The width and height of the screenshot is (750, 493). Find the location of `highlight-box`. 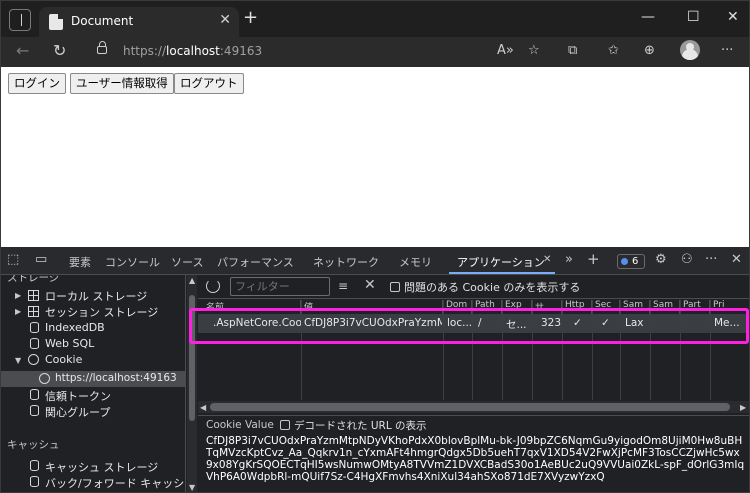

highlight-box is located at coordinates (469, 326).